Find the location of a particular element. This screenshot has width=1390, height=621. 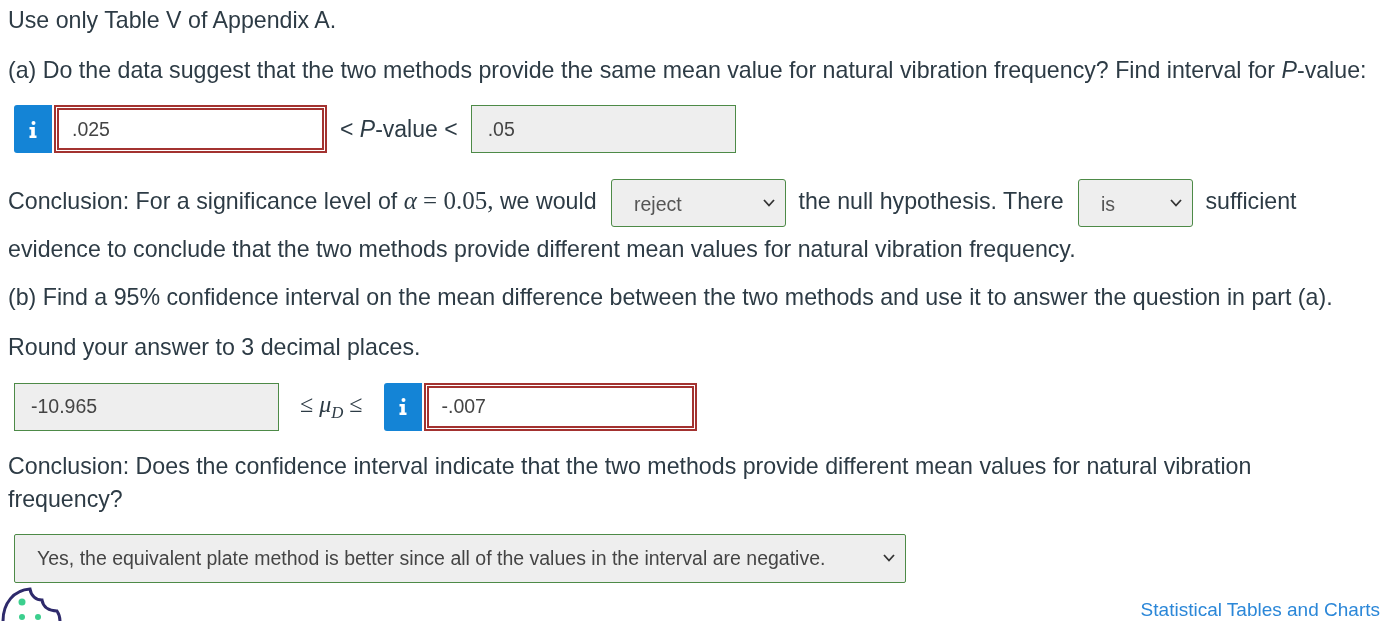

conclusion-text: we would is located at coordinates (548, 201).